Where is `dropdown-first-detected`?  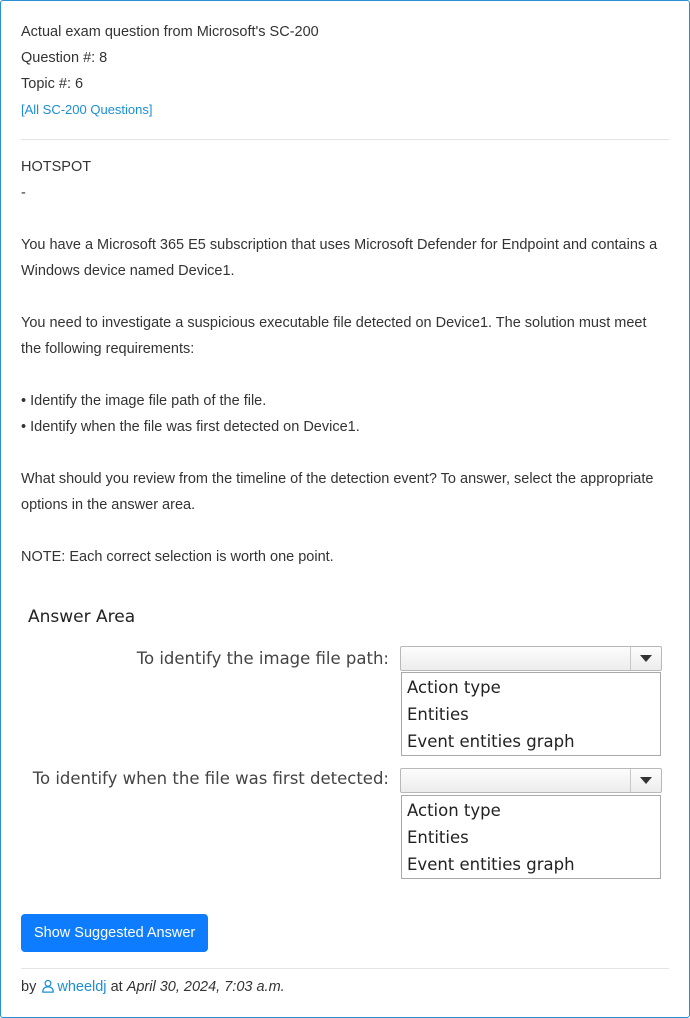
dropdown-first-detected is located at coordinates (531, 780).